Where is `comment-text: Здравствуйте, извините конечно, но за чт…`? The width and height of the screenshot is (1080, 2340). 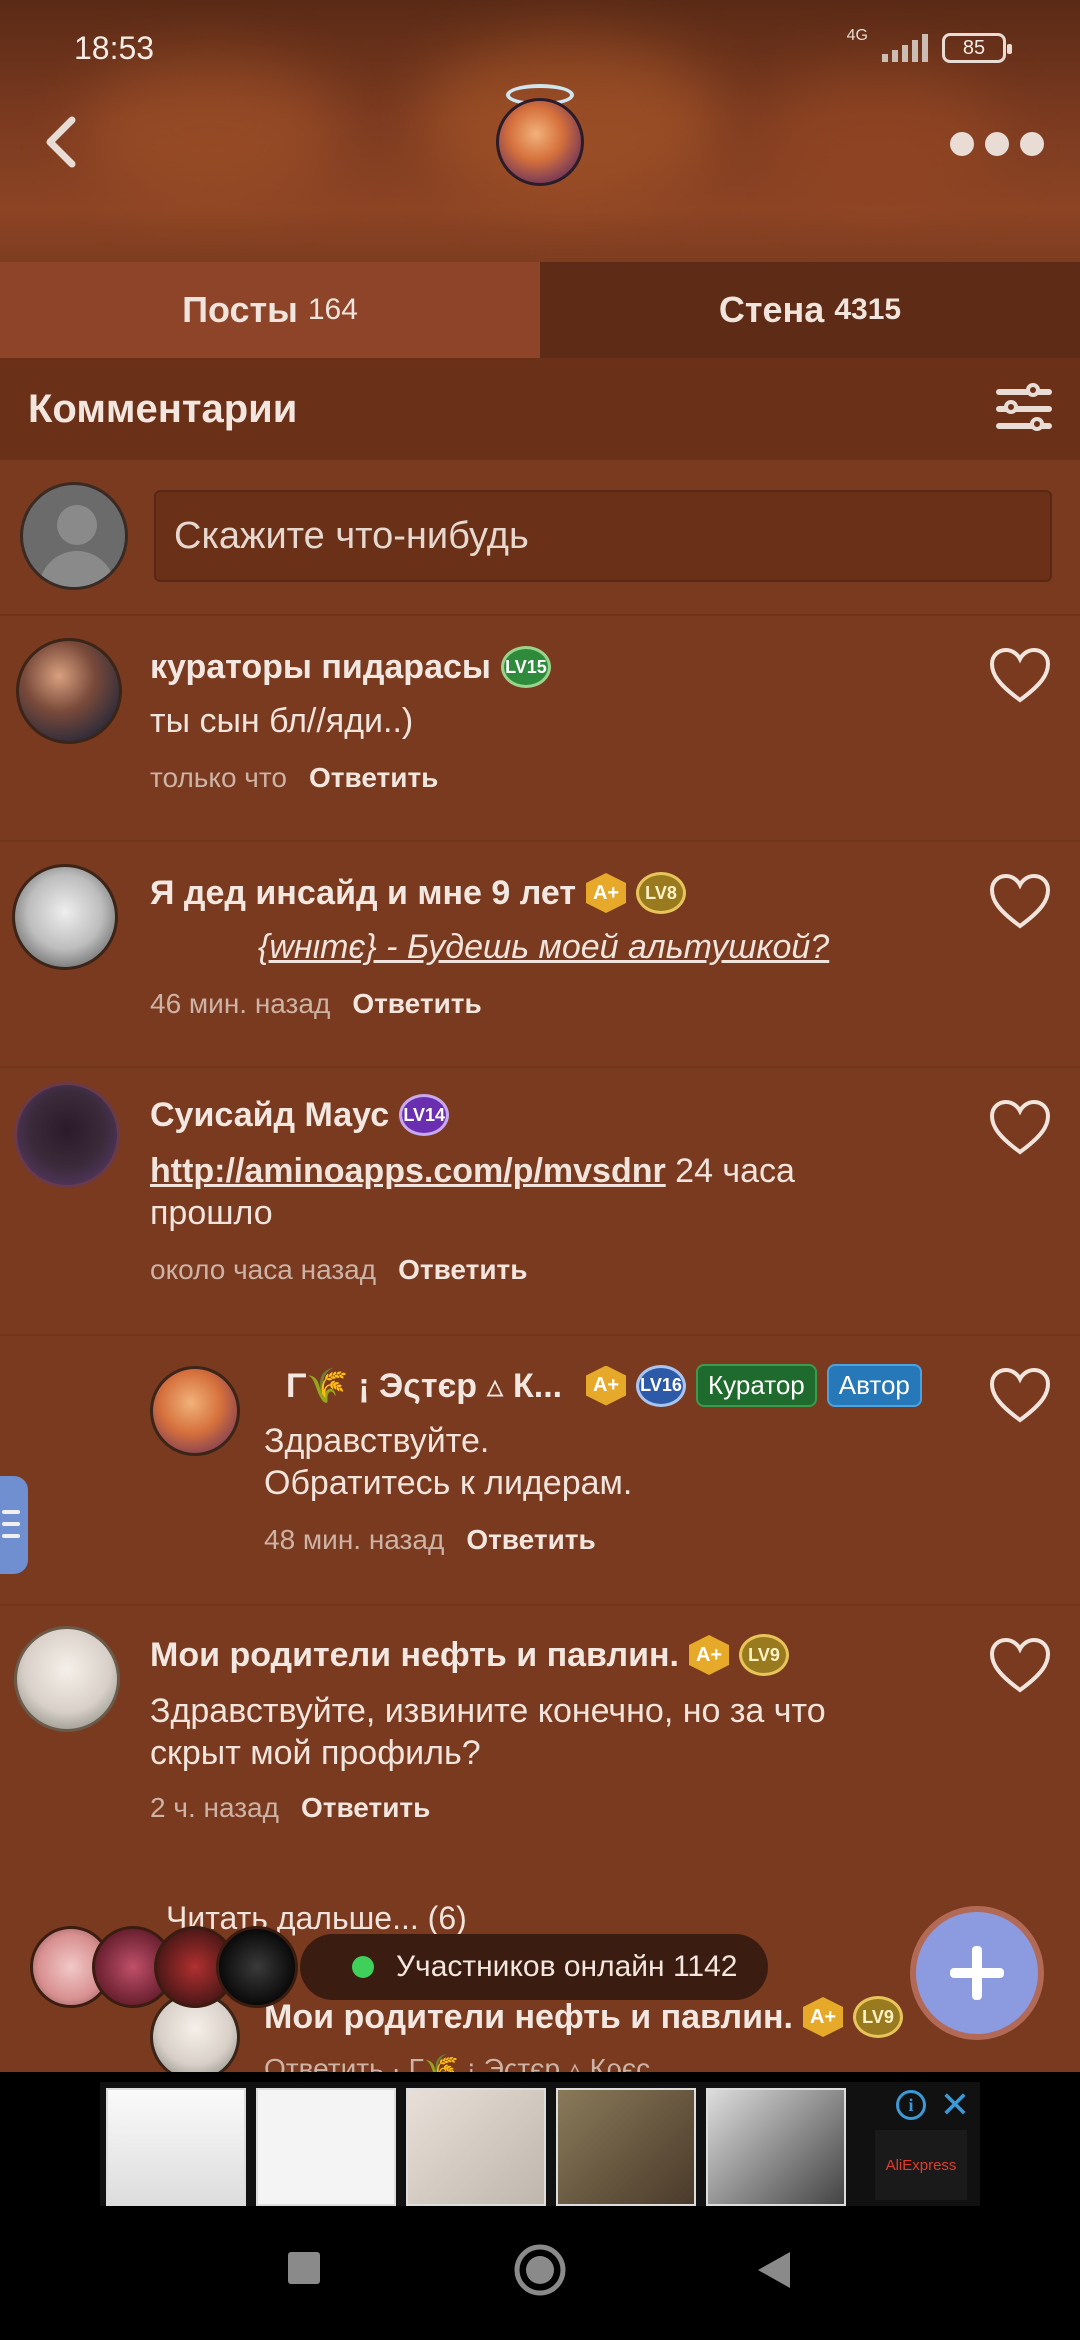 comment-text: Здравствуйте, извините конечно, но за чт… is located at coordinates (488, 1732).